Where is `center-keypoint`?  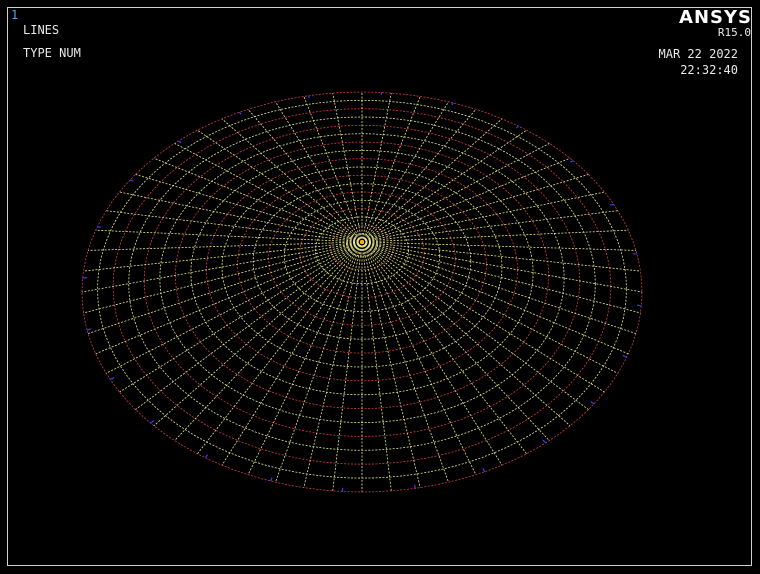
center-keypoint is located at coordinates (362, 242).